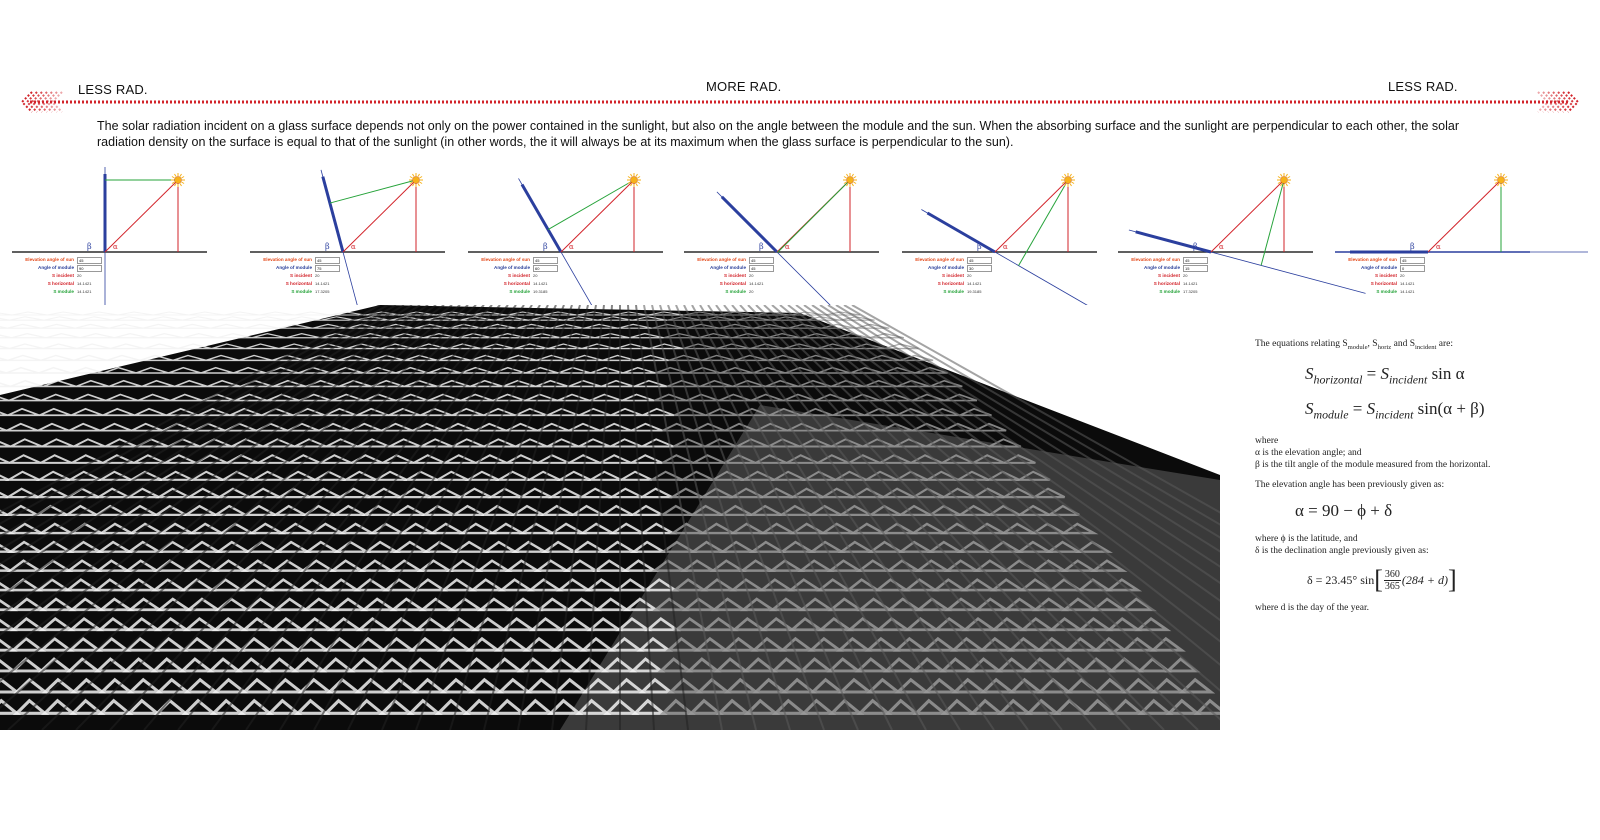 The image size is (1600, 840). Describe the element at coordinates (89, 268) in the screenshot. I see `module-angle-field: 90` at that location.